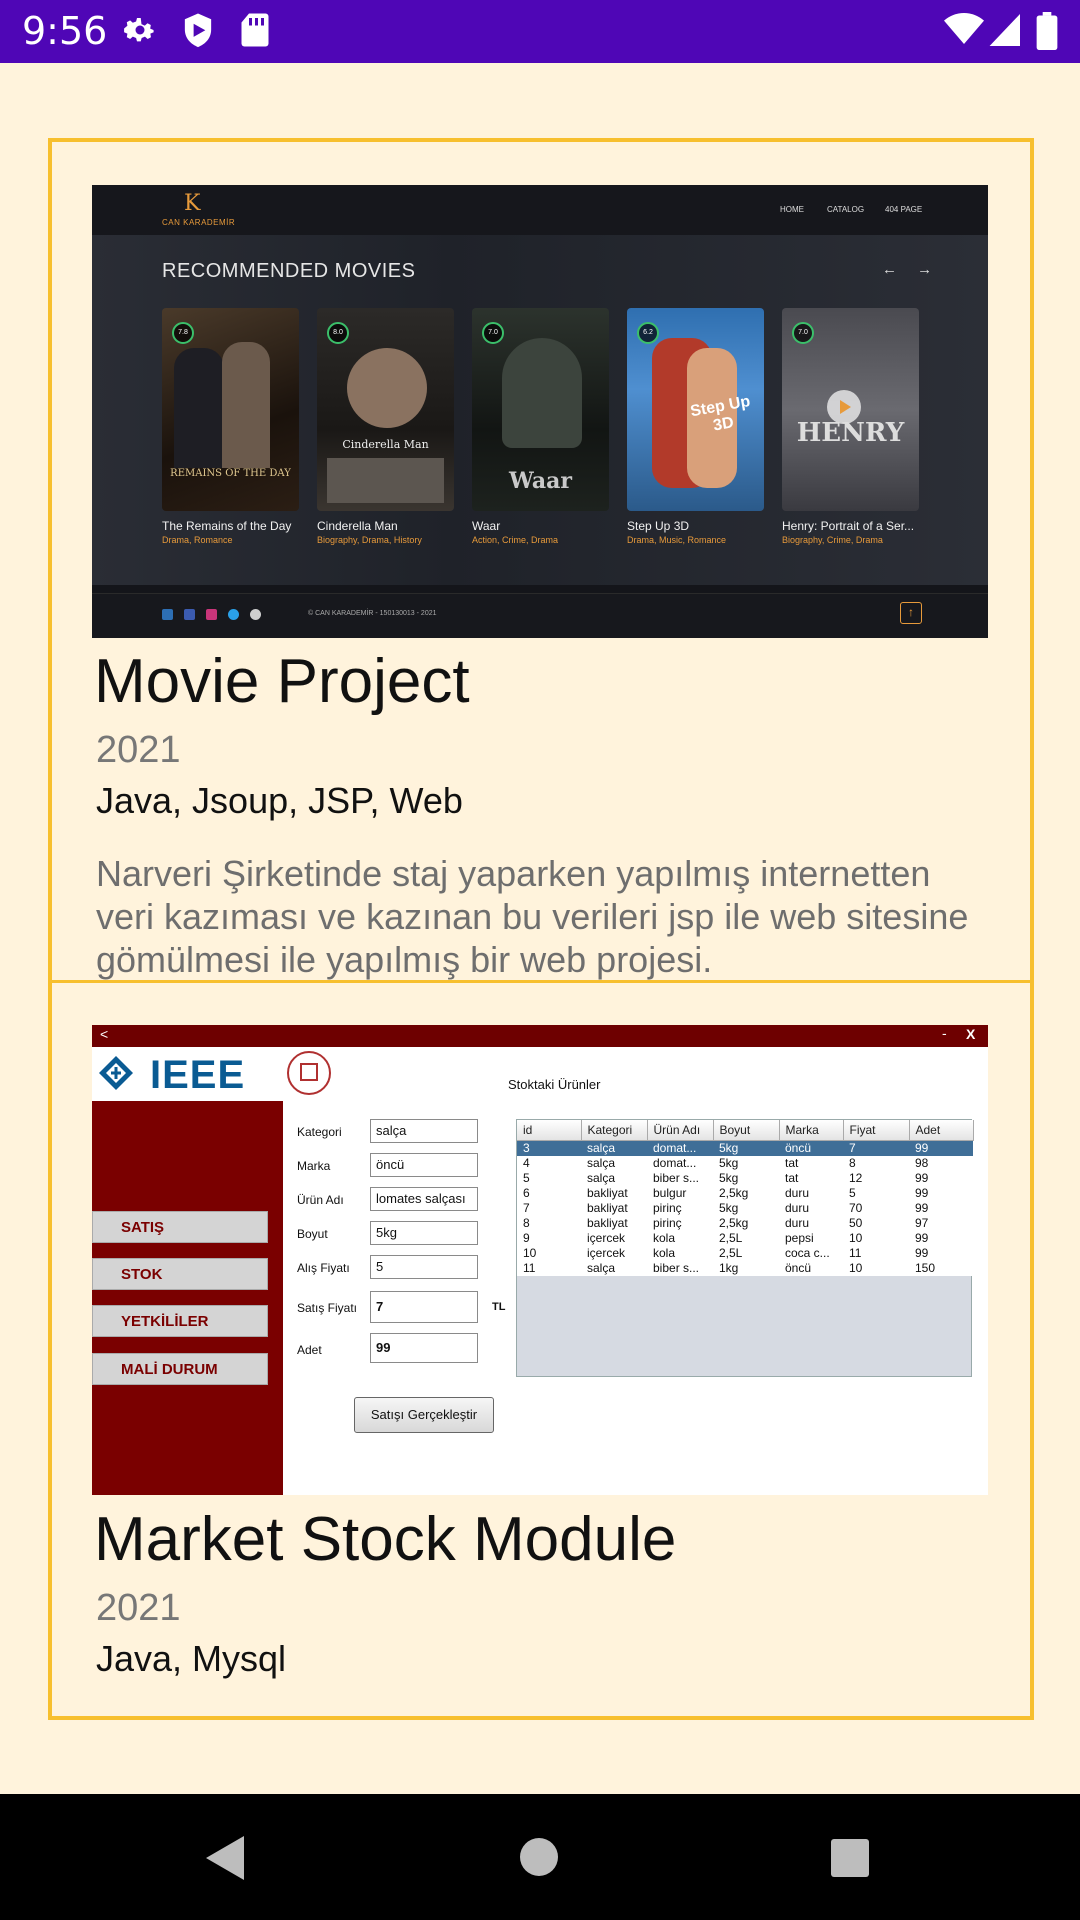 Image resolution: width=1080 pixels, height=1920 pixels. What do you see at coordinates (549, 1148) in the screenshot?
I see `table-cell: 3` at bounding box center [549, 1148].